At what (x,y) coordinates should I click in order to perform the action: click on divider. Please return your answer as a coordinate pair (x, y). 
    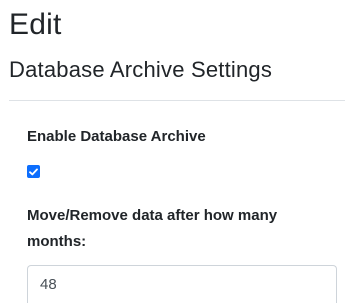
    Looking at the image, I should click on (177, 100).